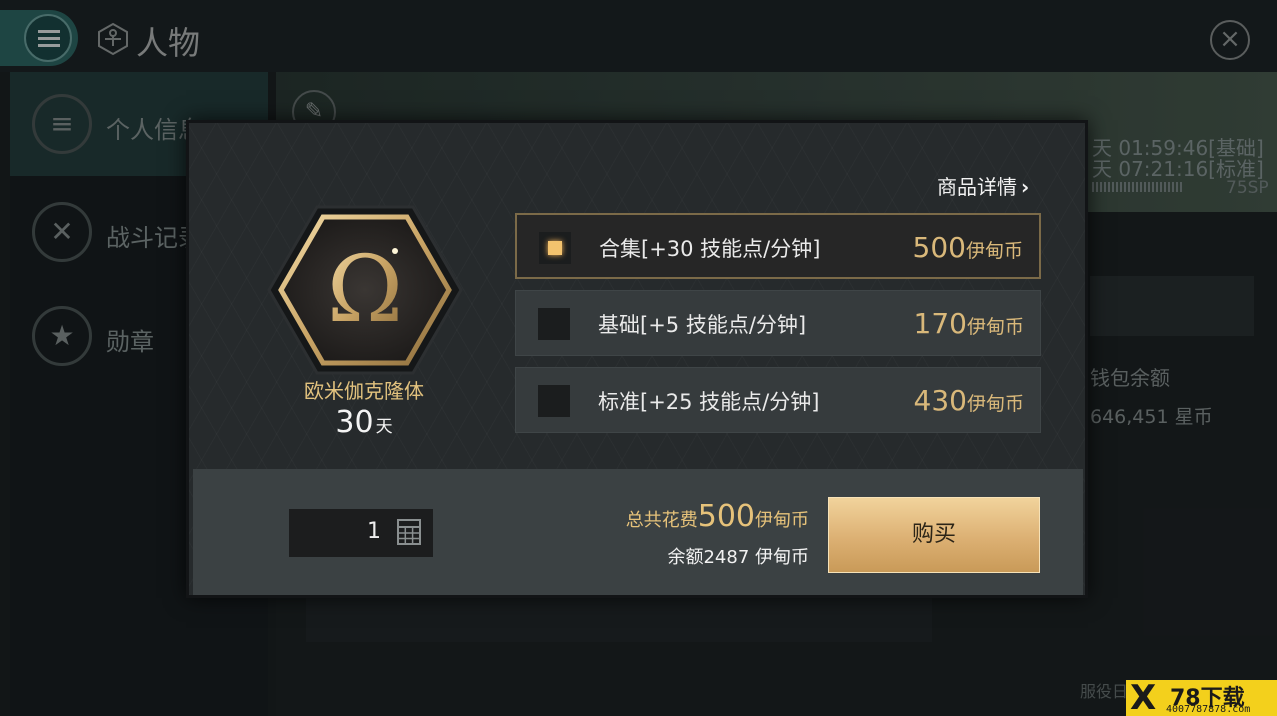 The width and height of the screenshot is (1277, 716). I want to click on balance-text: 余额2487 伊甸币, so click(738, 557).